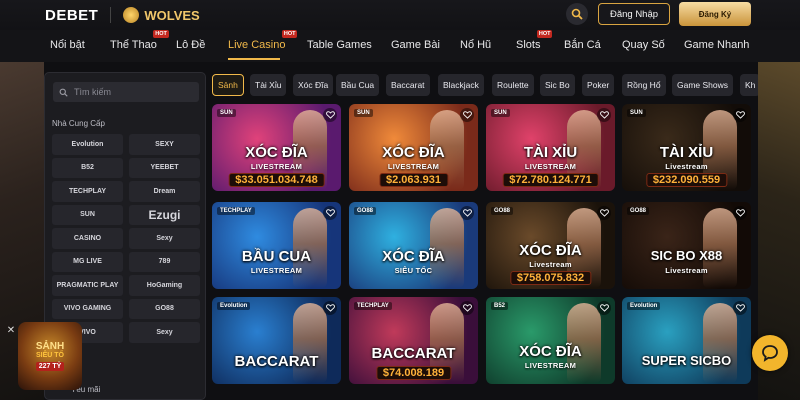 This screenshot has width=800, height=400. I want to click on filter-chip: Poker, so click(598, 85).